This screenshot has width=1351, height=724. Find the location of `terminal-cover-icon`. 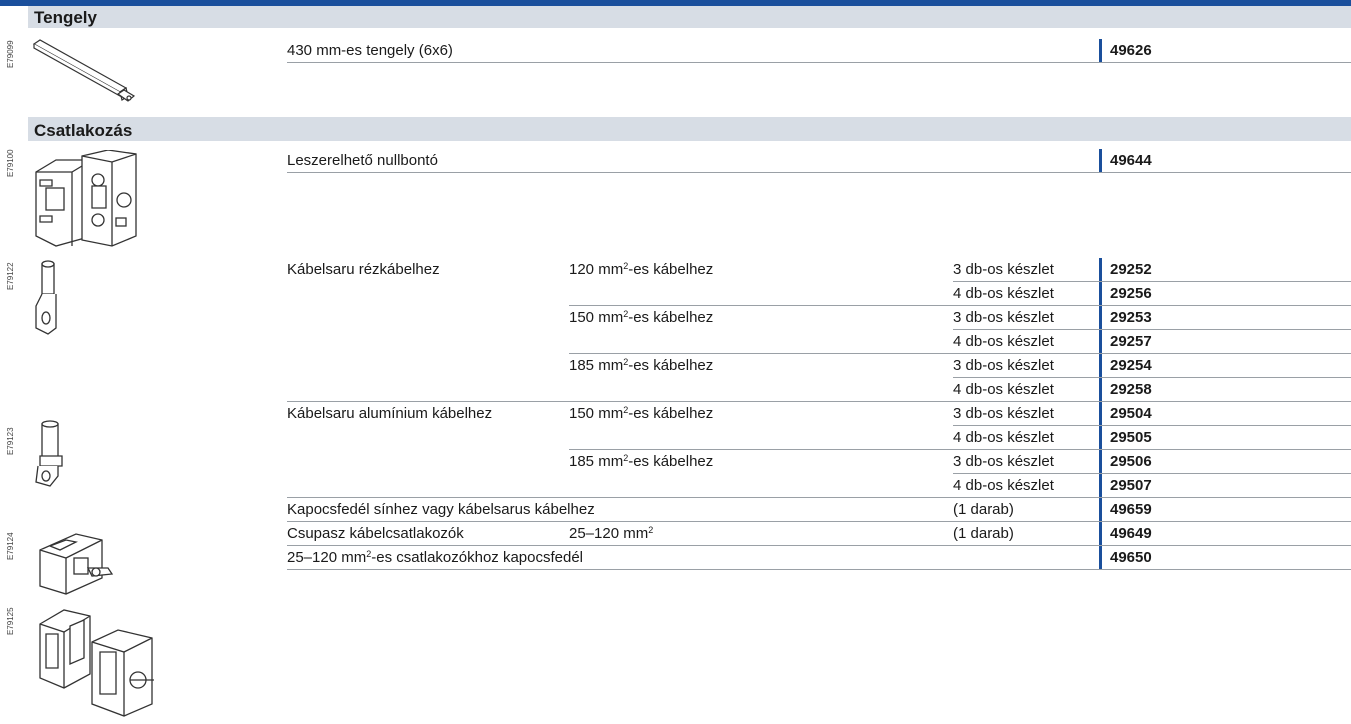

terminal-cover-icon is located at coordinates (76, 564).